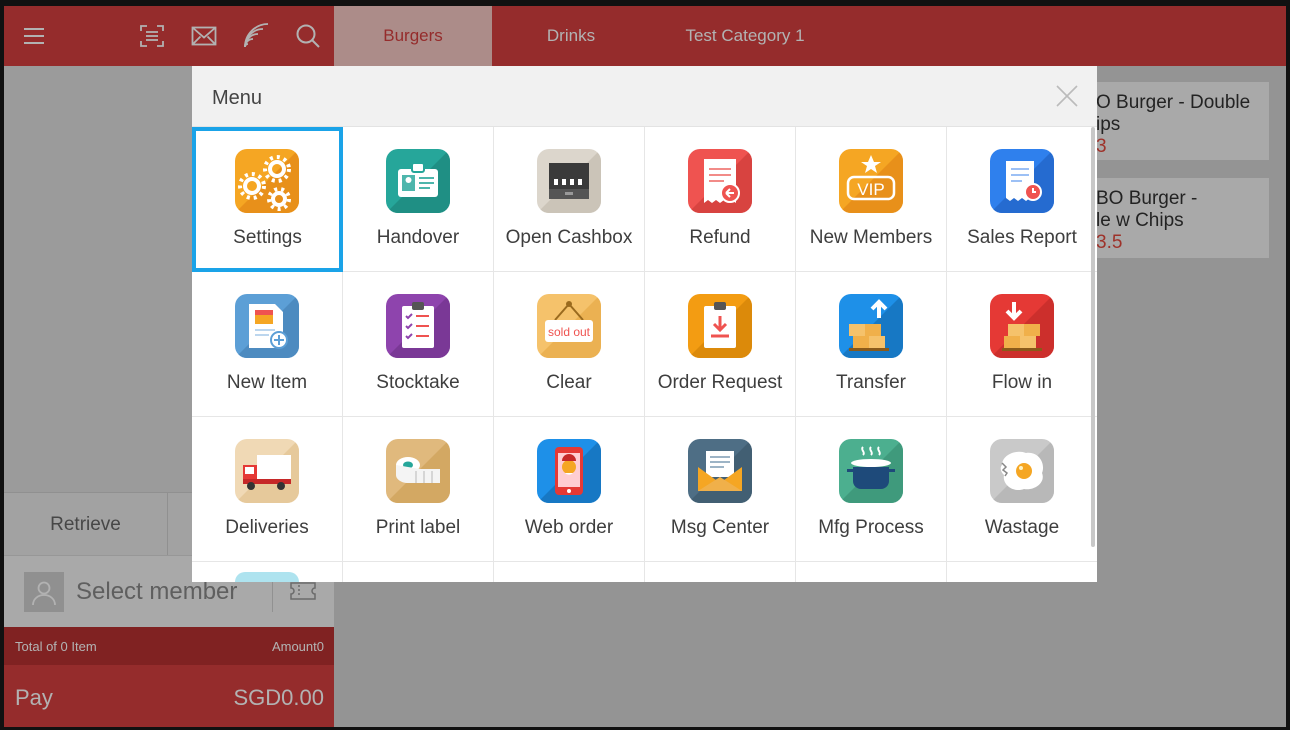 The height and width of the screenshot is (730, 1290). I want to click on menu-item-label: Refund, so click(720, 237).